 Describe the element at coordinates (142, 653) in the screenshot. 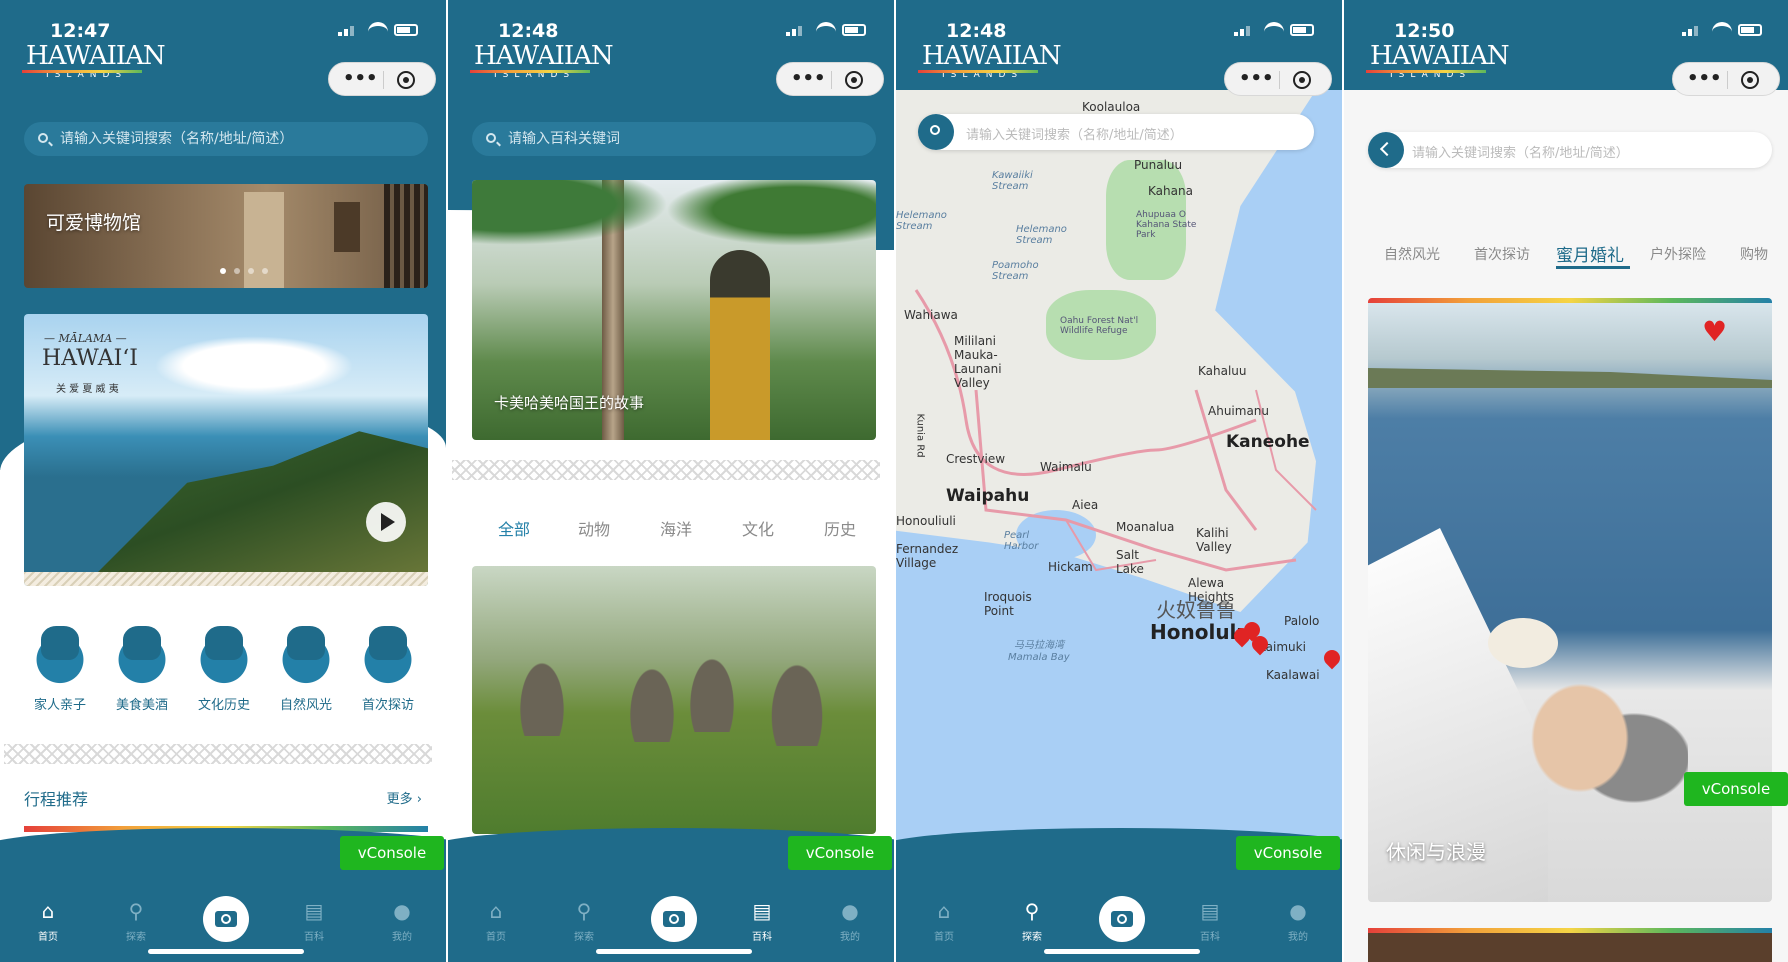

I see `food-bowl-icon` at that location.